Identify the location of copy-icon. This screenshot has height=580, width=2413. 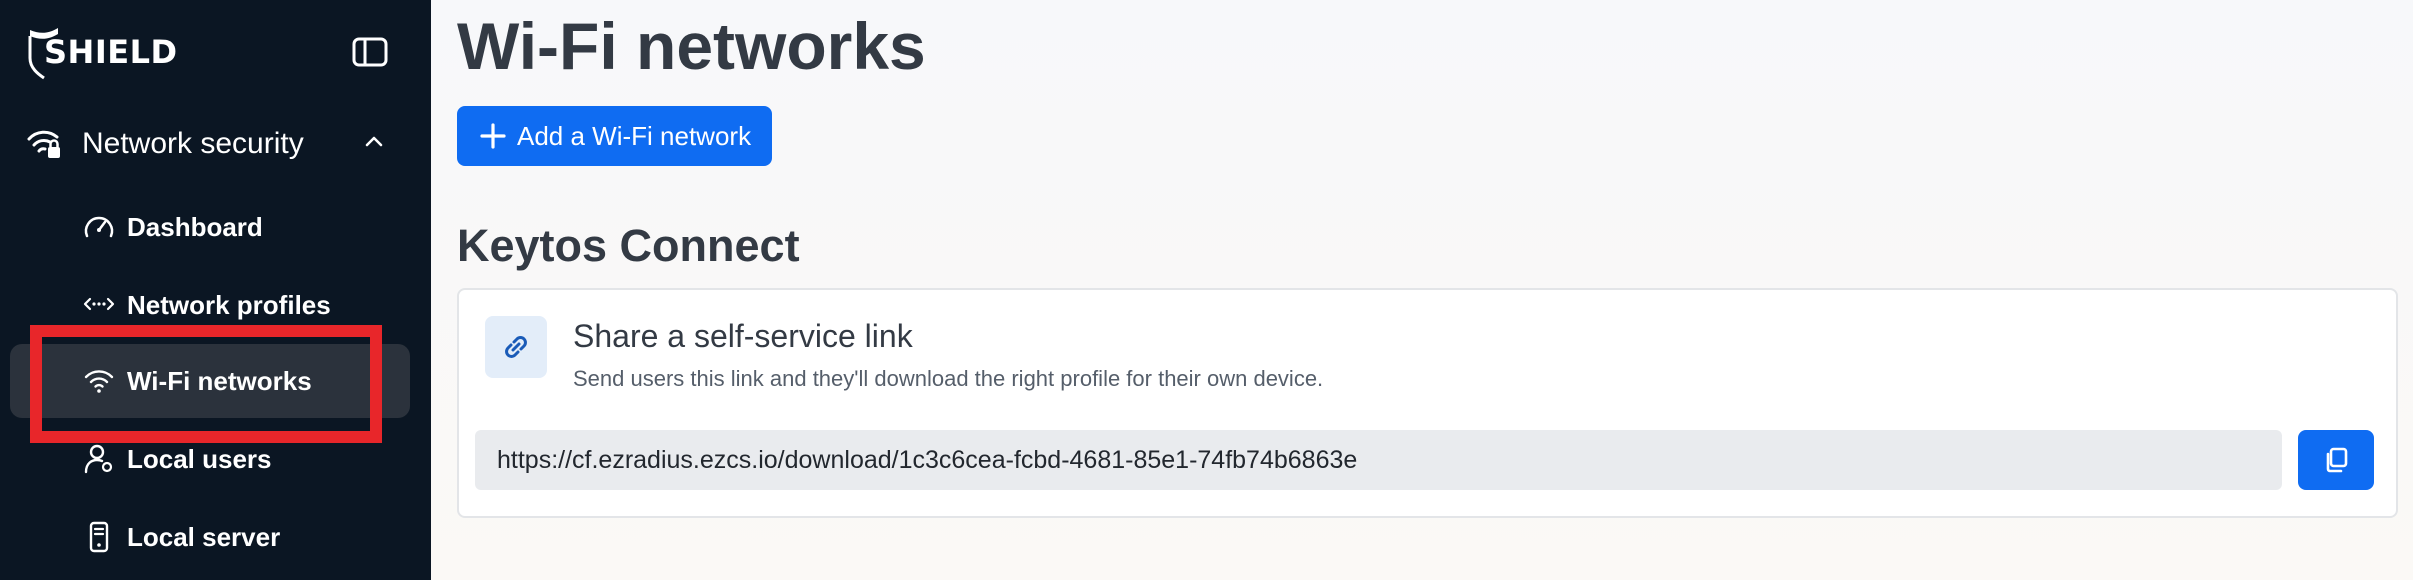
(2337, 460).